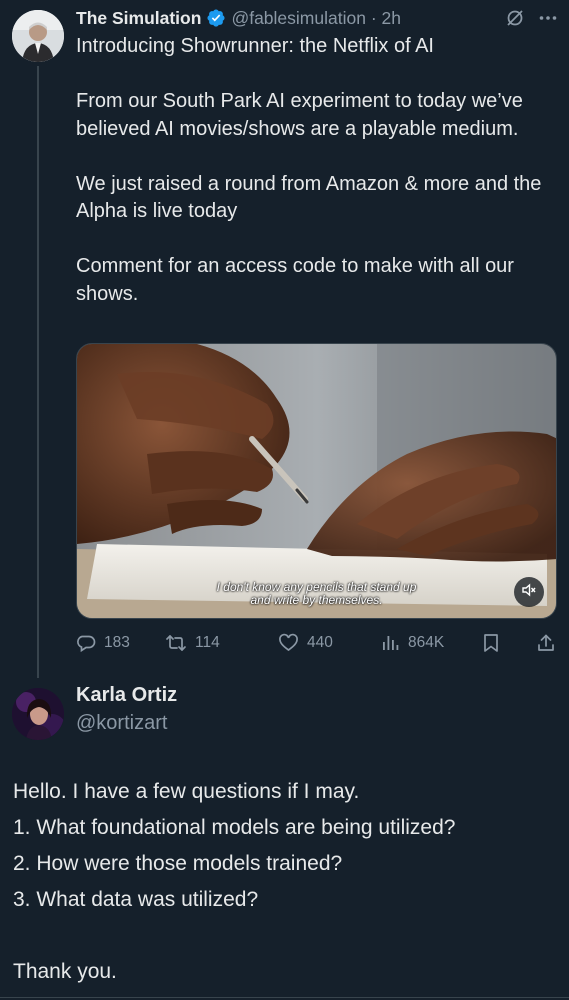 The height and width of the screenshot is (1000, 569). I want to click on tweet-time: 2h, so click(391, 18).